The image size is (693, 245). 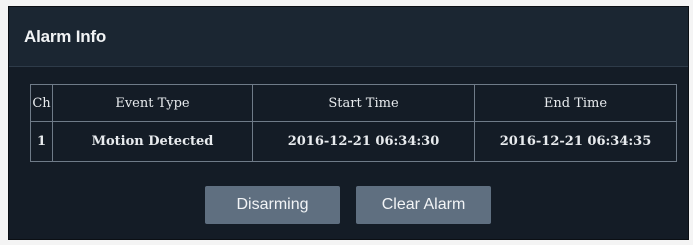 I want to click on cell-start-time: 2016-12-21 06:34:30, so click(x=363, y=141).